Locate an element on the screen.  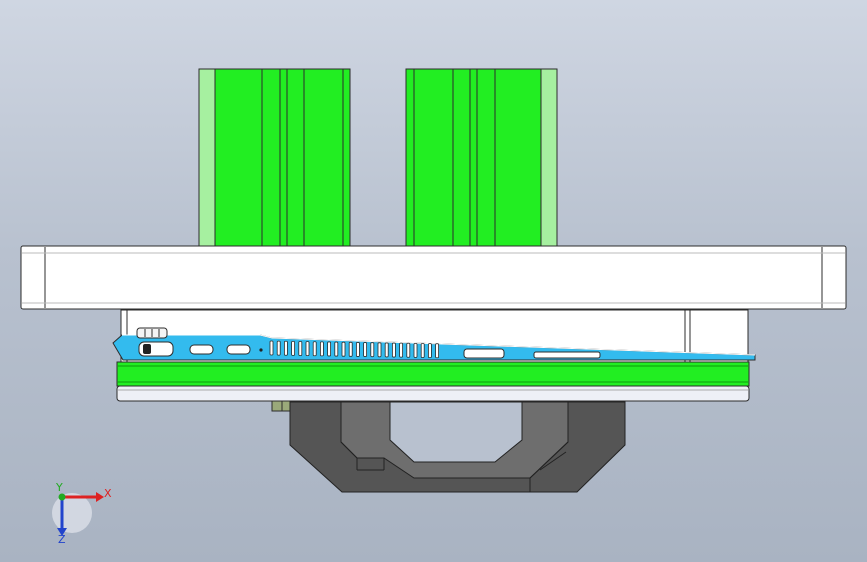
green-block-left is located at coordinates (274, 157).